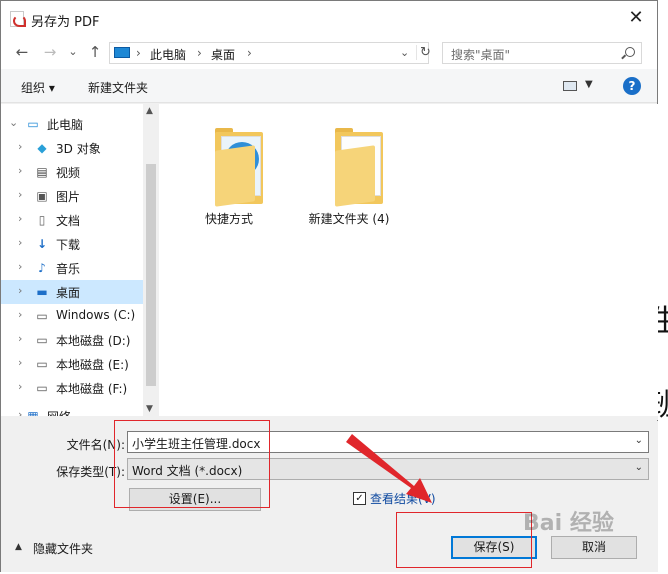 The width and height of the screenshot is (668, 574). What do you see at coordinates (632, 86) in the screenshot?
I see `help-icon: ?` at bounding box center [632, 86].